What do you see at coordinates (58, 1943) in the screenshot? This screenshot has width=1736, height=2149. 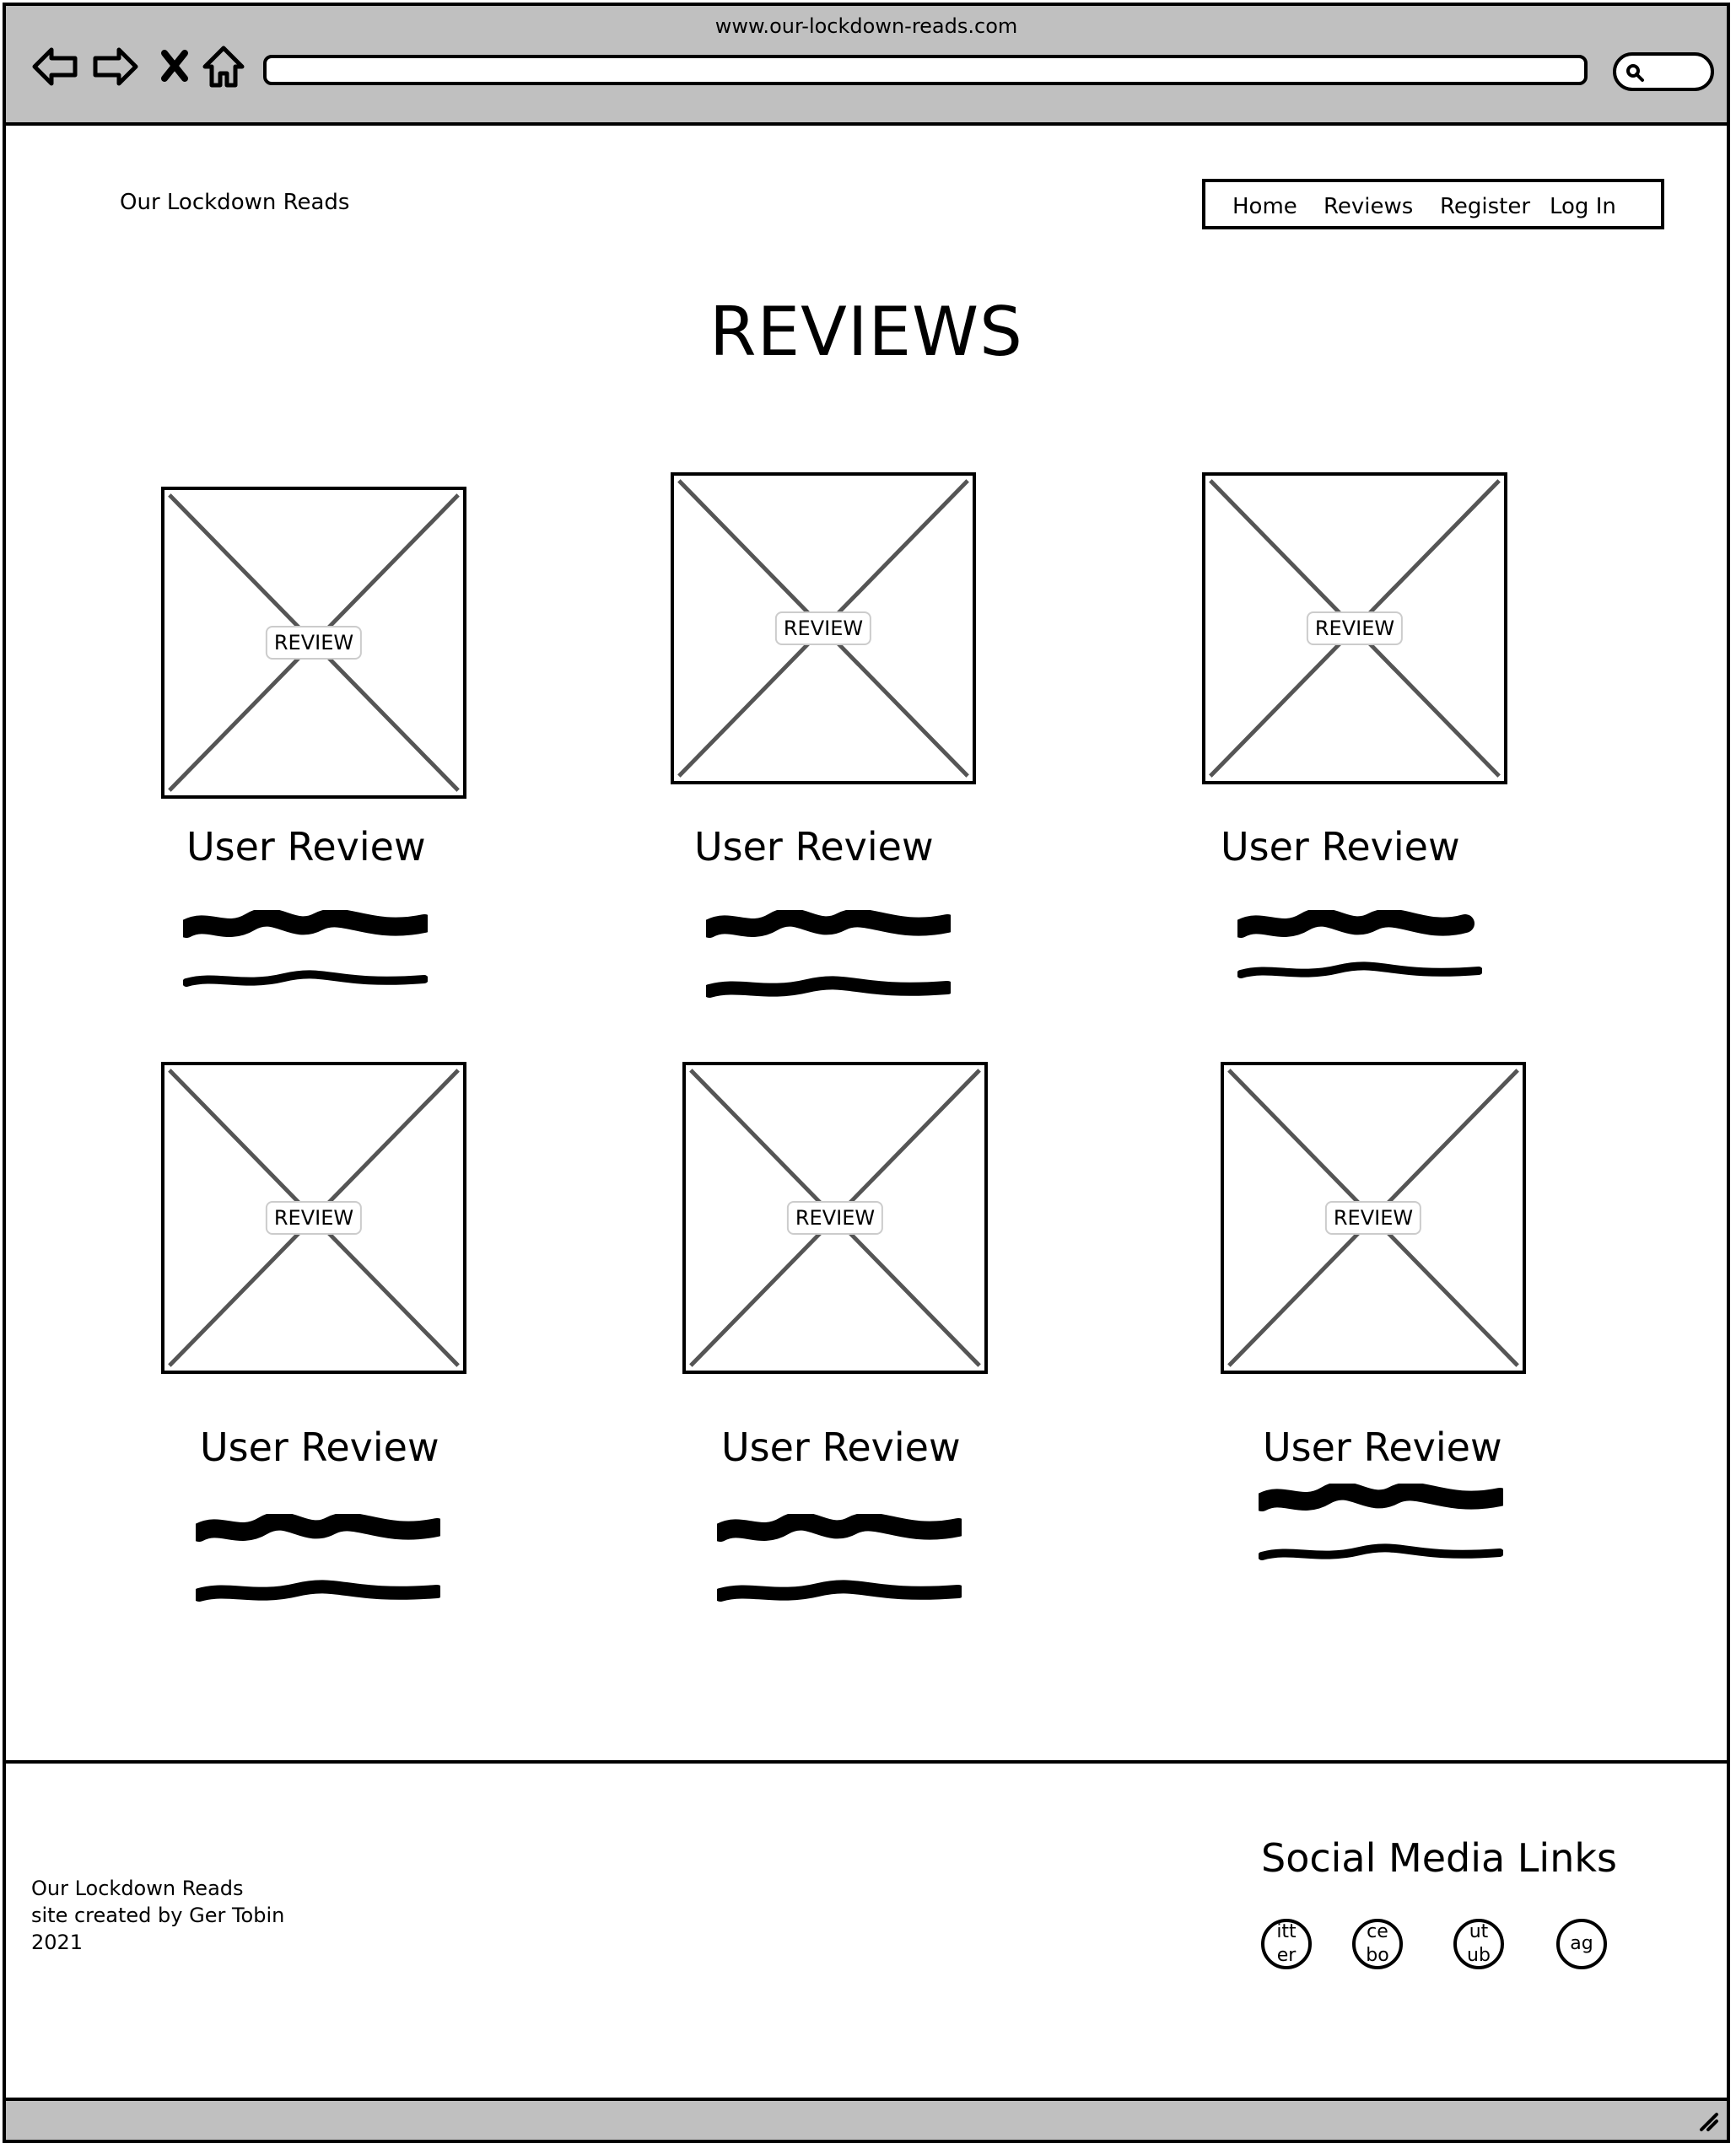 I see `footer-year: 2021` at bounding box center [58, 1943].